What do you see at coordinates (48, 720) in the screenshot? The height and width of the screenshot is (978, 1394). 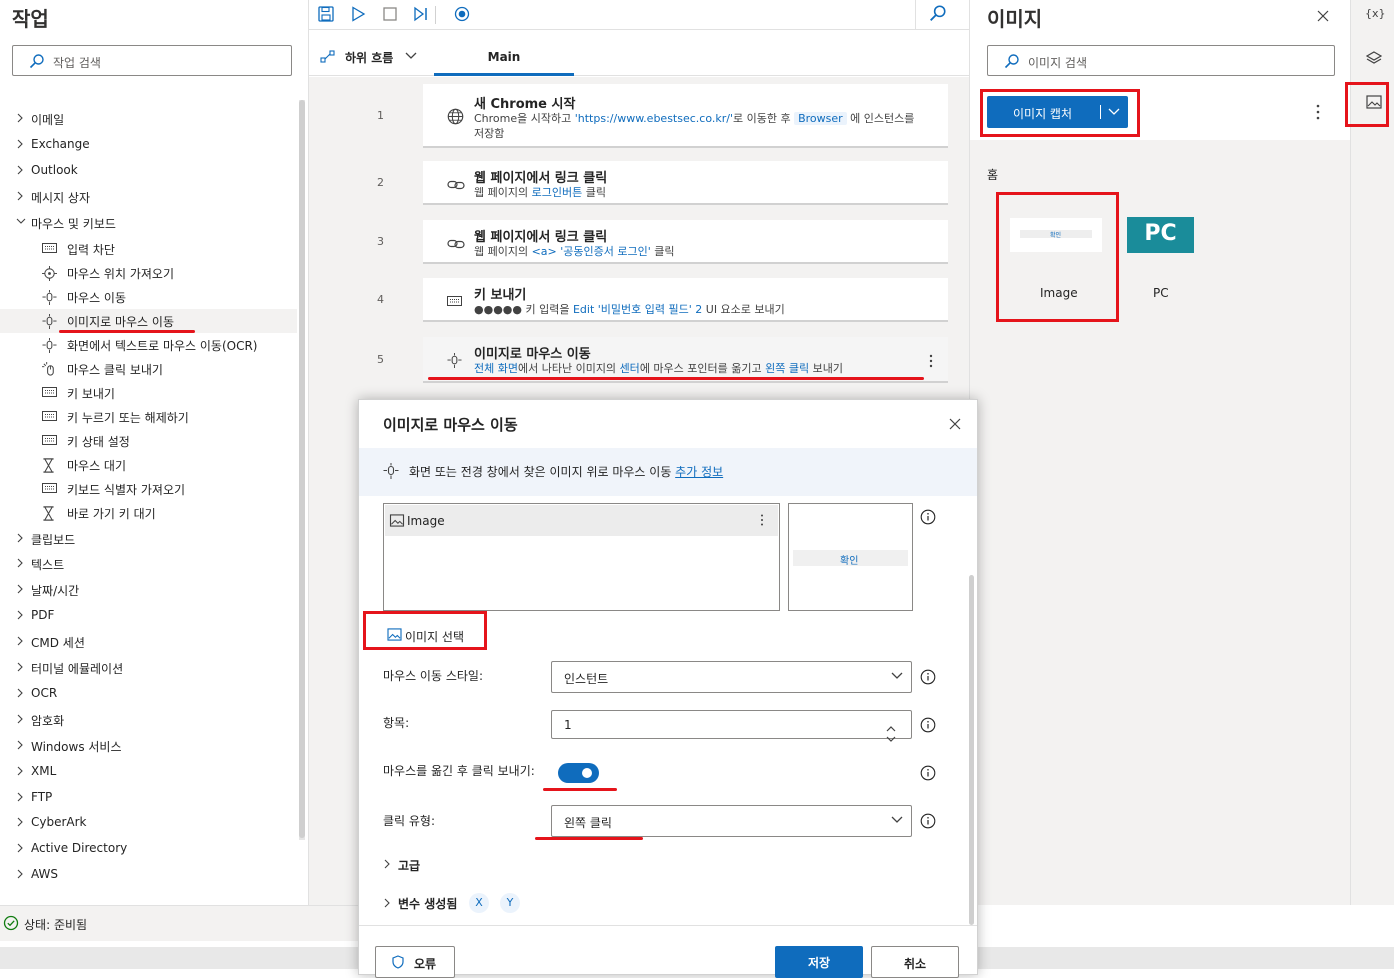 I see `tree-group-label: 암호화` at bounding box center [48, 720].